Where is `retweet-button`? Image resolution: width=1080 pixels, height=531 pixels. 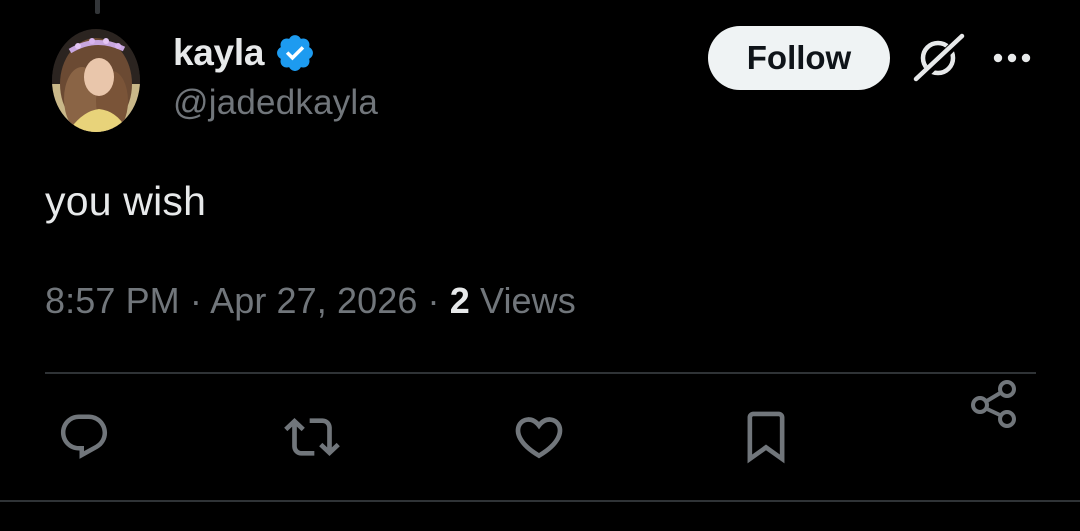 retweet-button is located at coordinates (312, 437).